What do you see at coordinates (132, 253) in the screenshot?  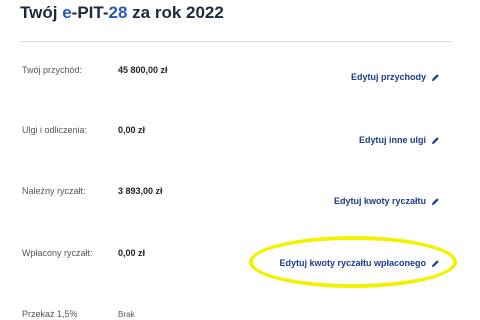 I see `lump-sum-paid-value: 0,00 zł` at bounding box center [132, 253].